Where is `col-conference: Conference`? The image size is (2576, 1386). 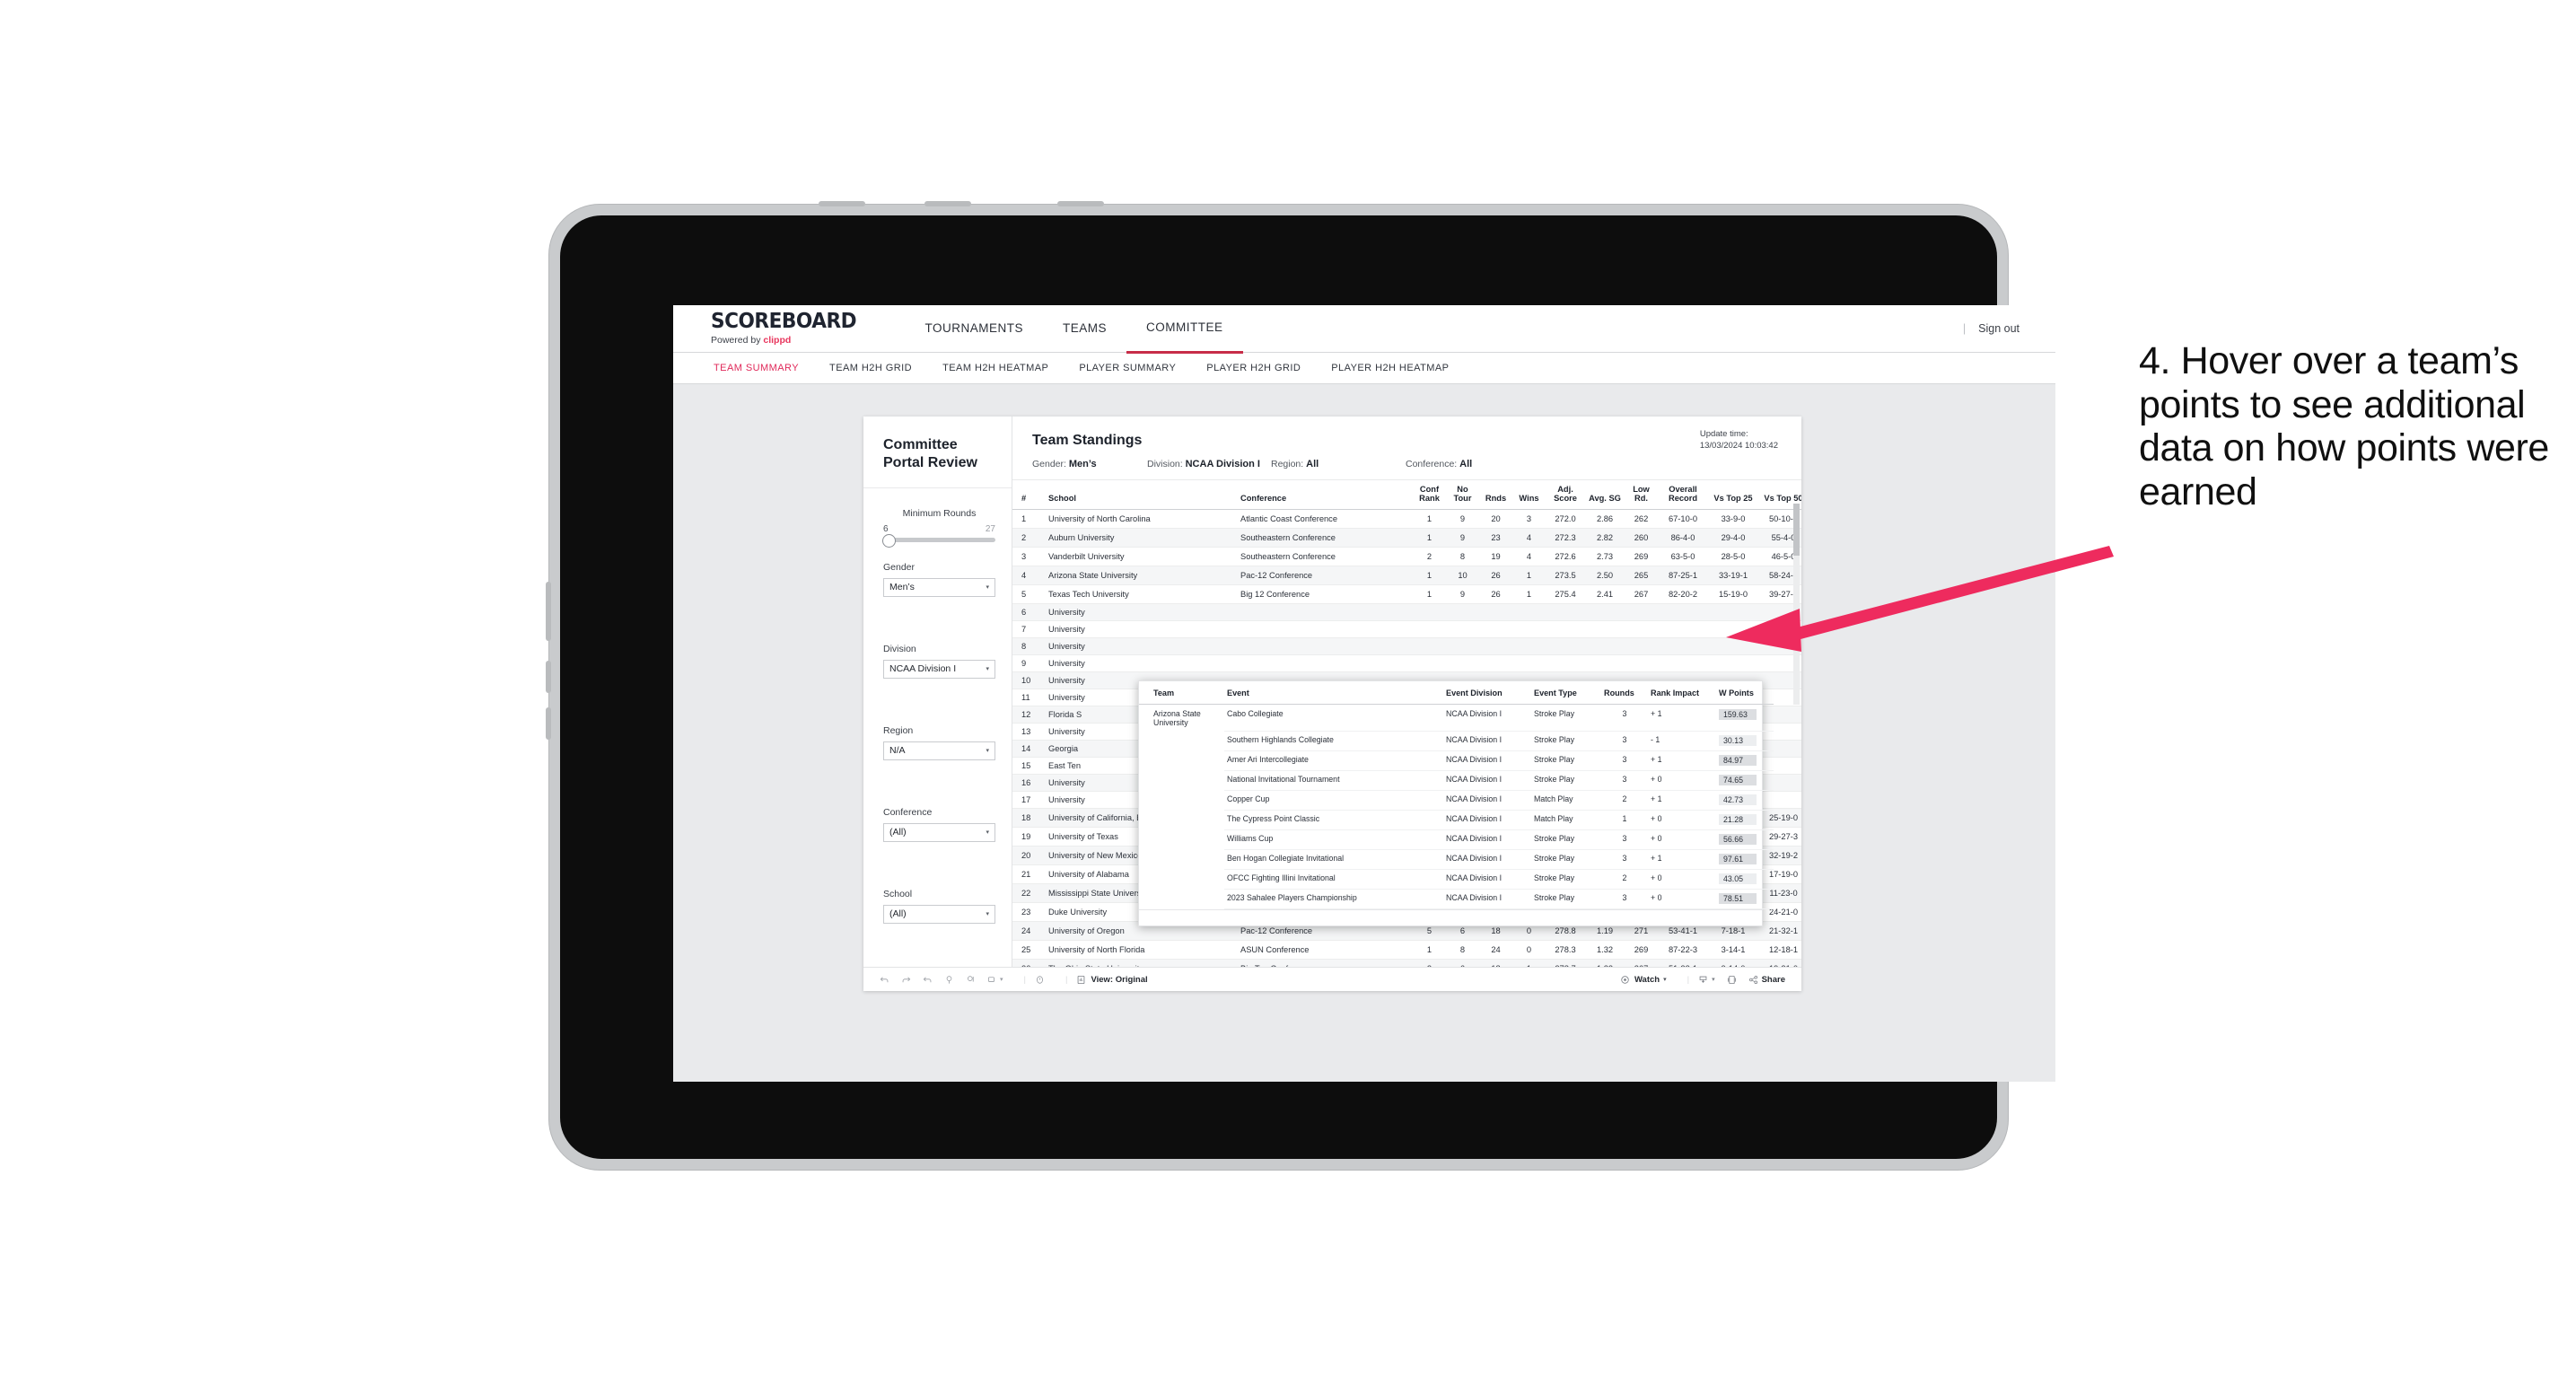 col-conference: Conference is located at coordinates (1326, 495).